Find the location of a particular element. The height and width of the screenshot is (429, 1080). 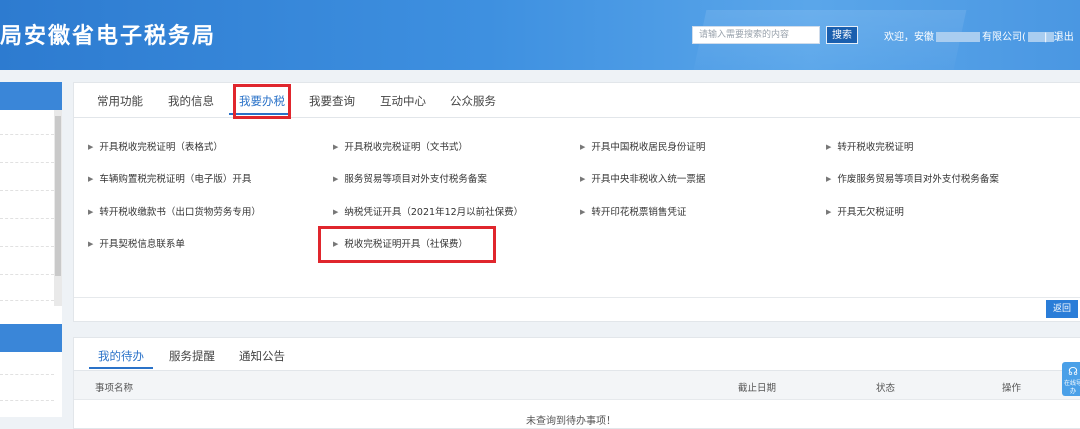

site-title: 局安徽省电子税务局 is located at coordinates (108, 36).